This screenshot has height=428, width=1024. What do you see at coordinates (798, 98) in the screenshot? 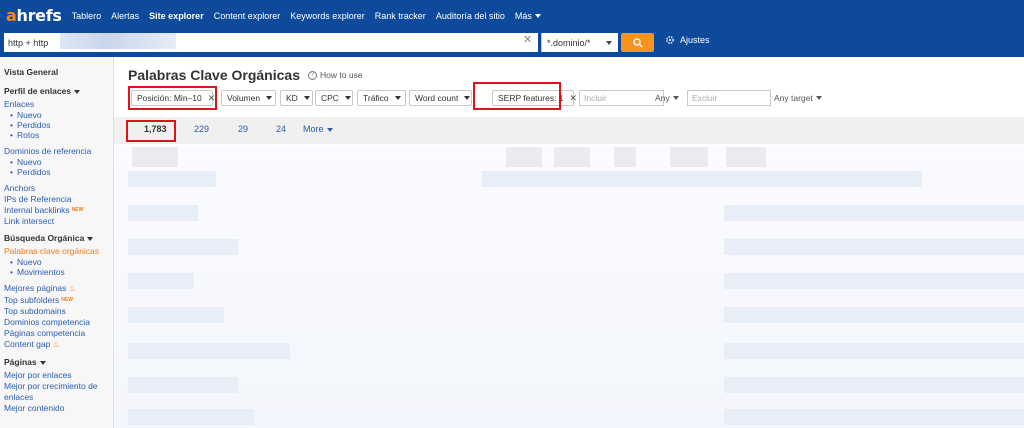
I see `target-select: Any target` at bounding box center [798, 98].